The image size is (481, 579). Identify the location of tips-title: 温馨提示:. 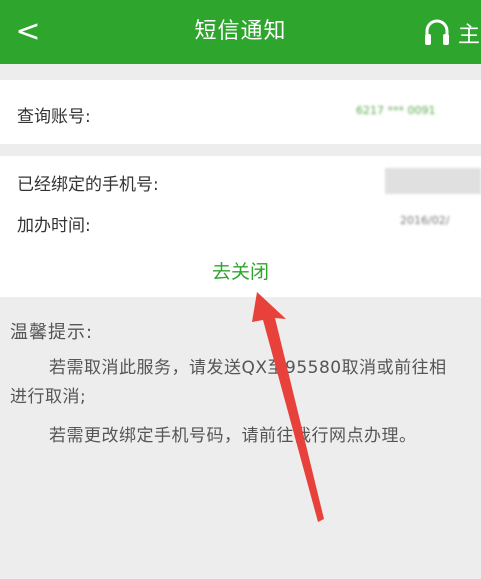
(52, 332).